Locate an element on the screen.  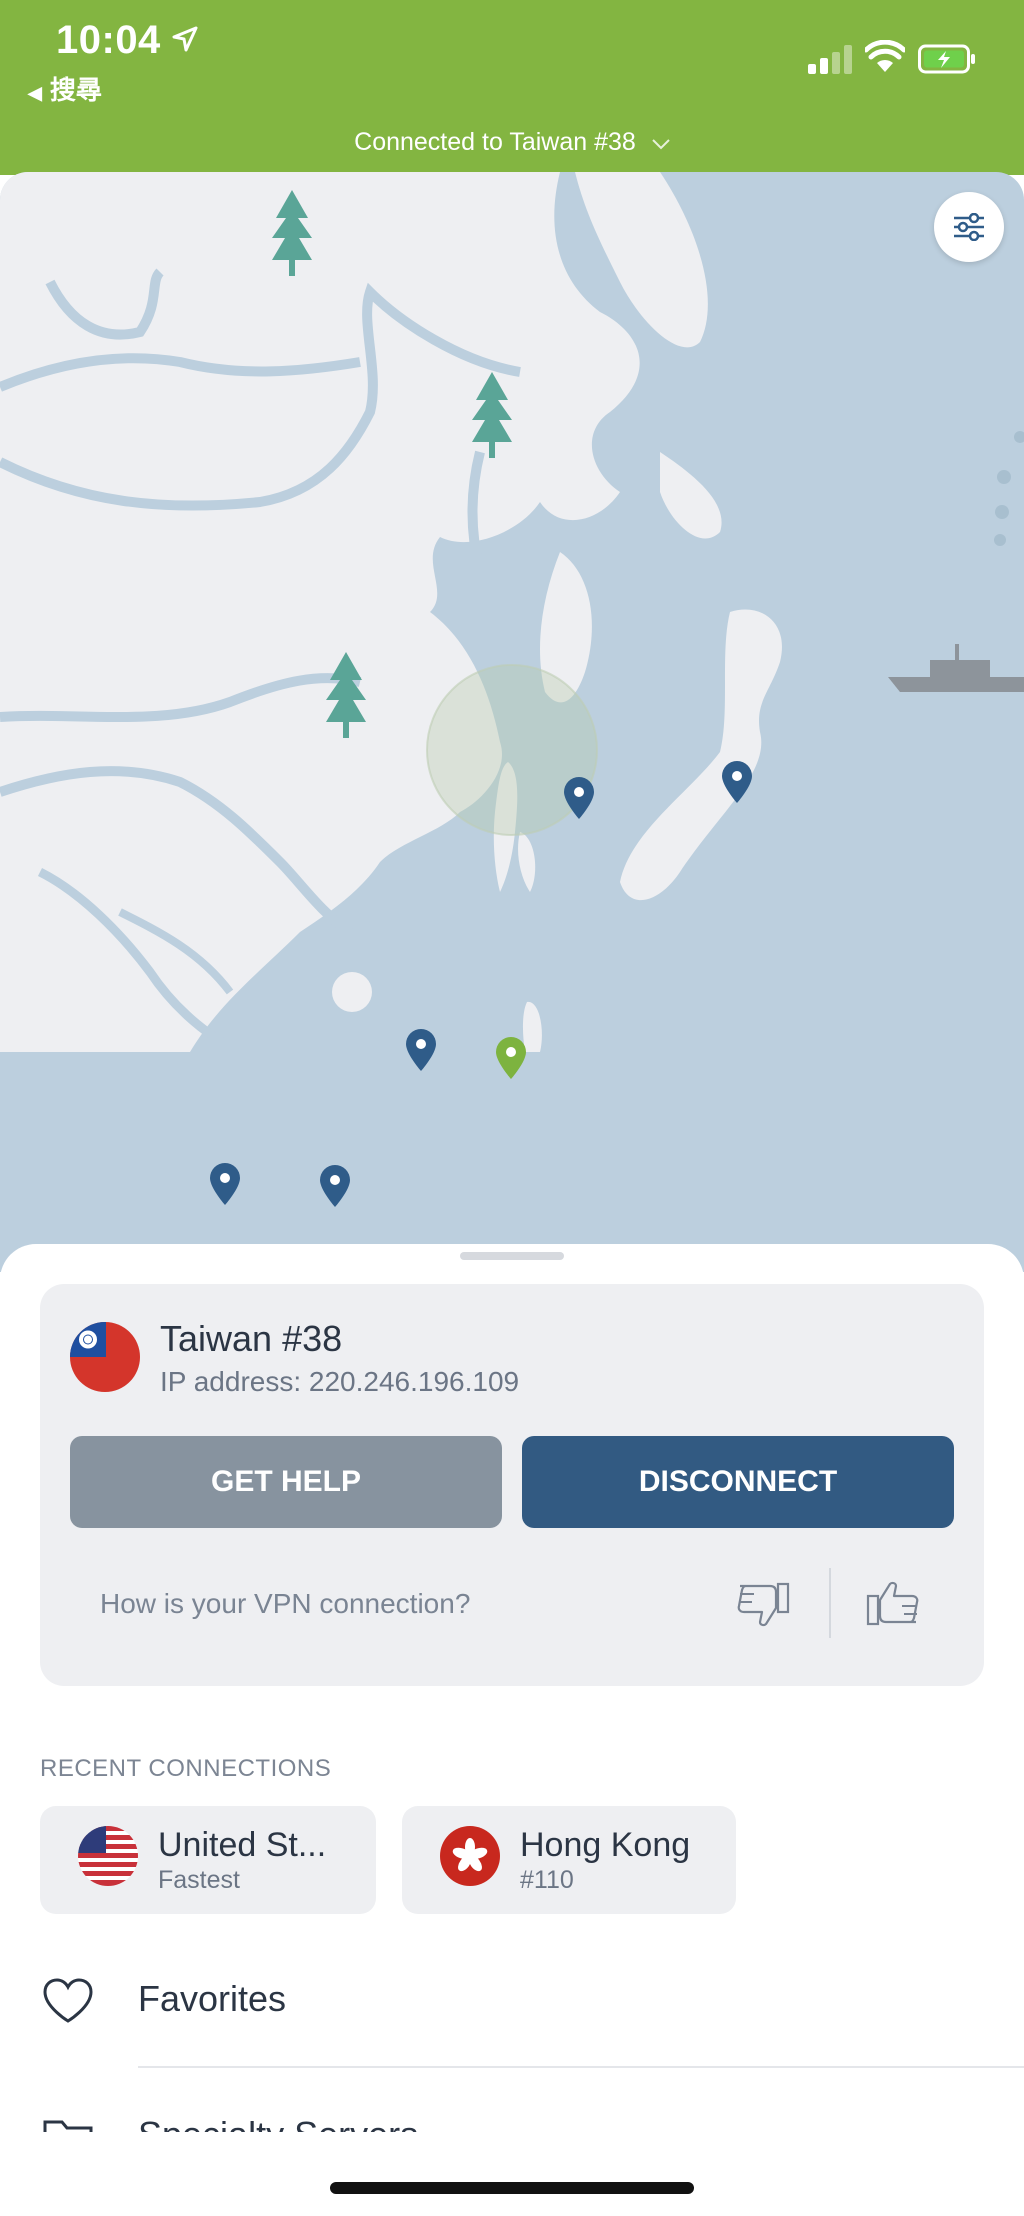
menu-item-label: Favorites is located at coordinates (212, 1998).